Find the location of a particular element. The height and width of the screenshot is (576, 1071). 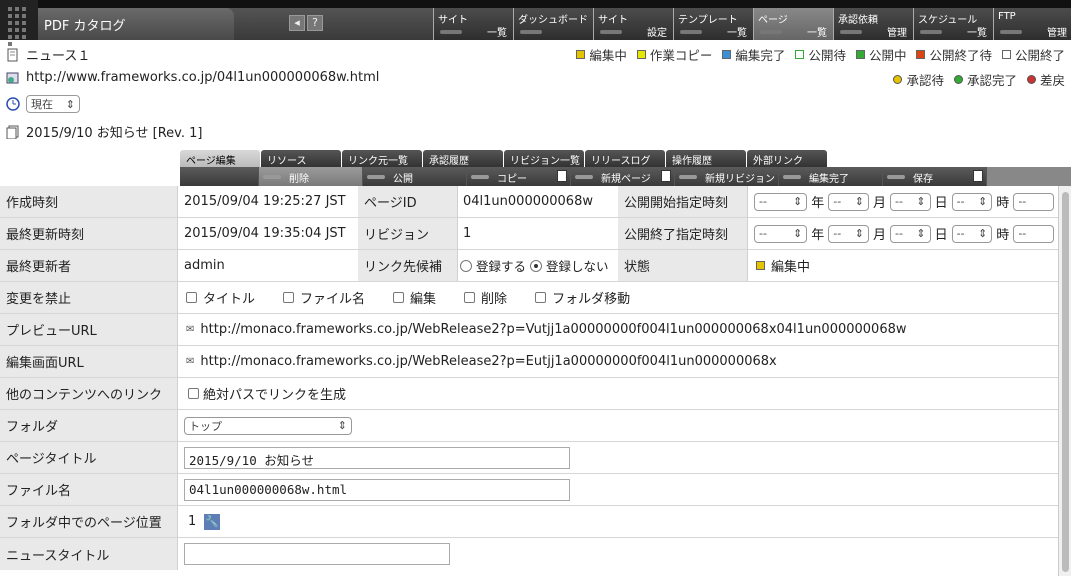

vertical-scrollbar is located at coordinates (1064, 381).